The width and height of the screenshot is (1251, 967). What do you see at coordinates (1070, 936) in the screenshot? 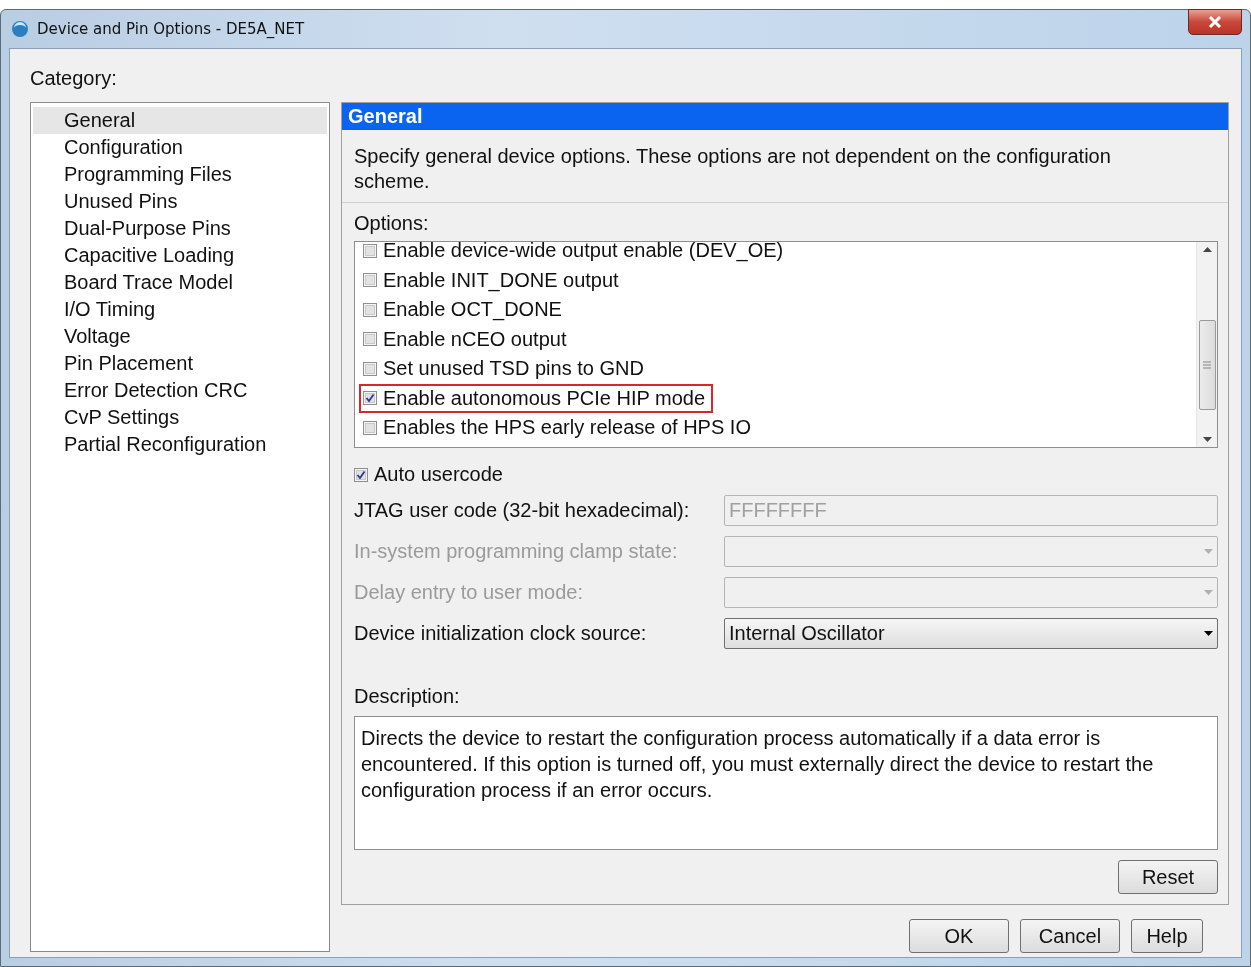
I see `dialog-button: Cancel` at bounding box center [1070, 936].